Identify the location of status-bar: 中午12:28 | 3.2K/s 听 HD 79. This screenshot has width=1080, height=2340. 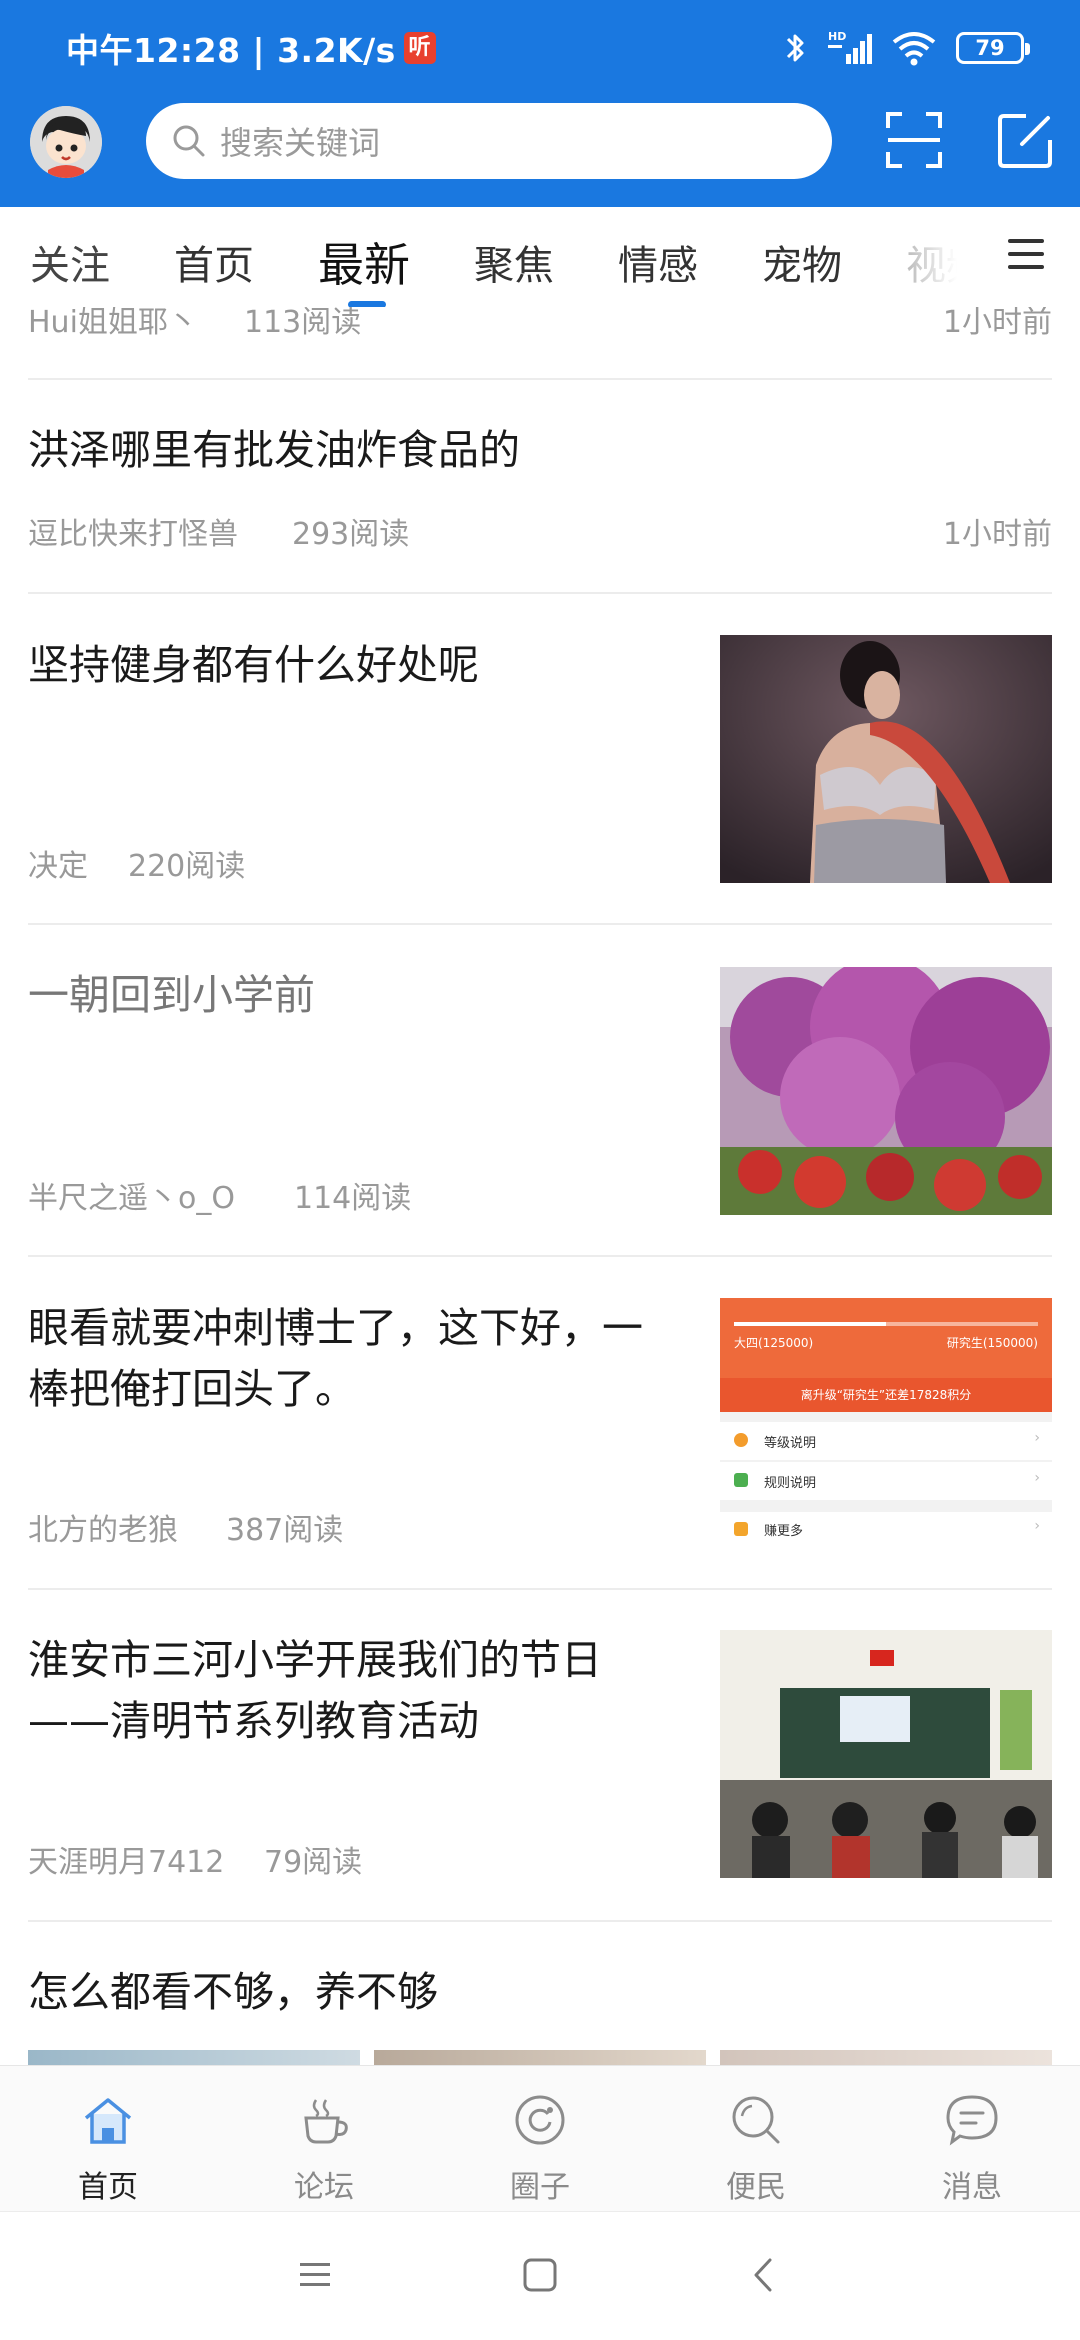
(540, 48).